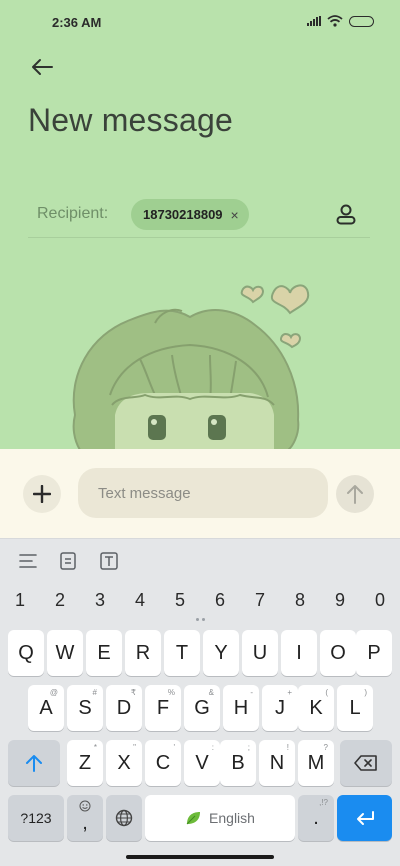  What do you see at coordinates (109, 561) in the screenshot?
I see `text-editing-button` at bounding box center [109, 561].